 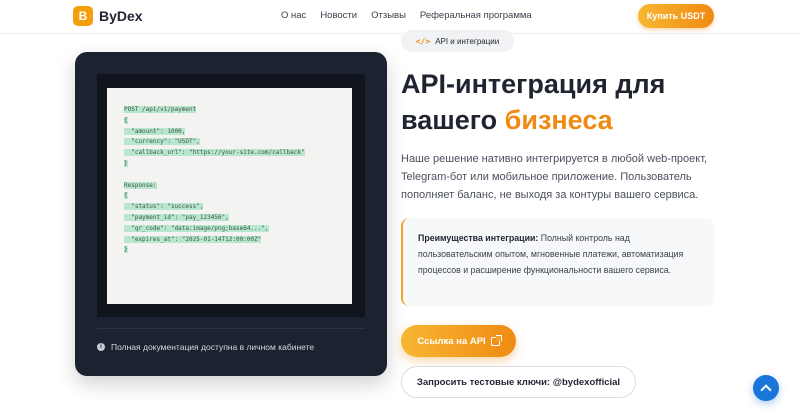 I want to click on api-link-label: Ссылка на API, so click(x=451, y=341).